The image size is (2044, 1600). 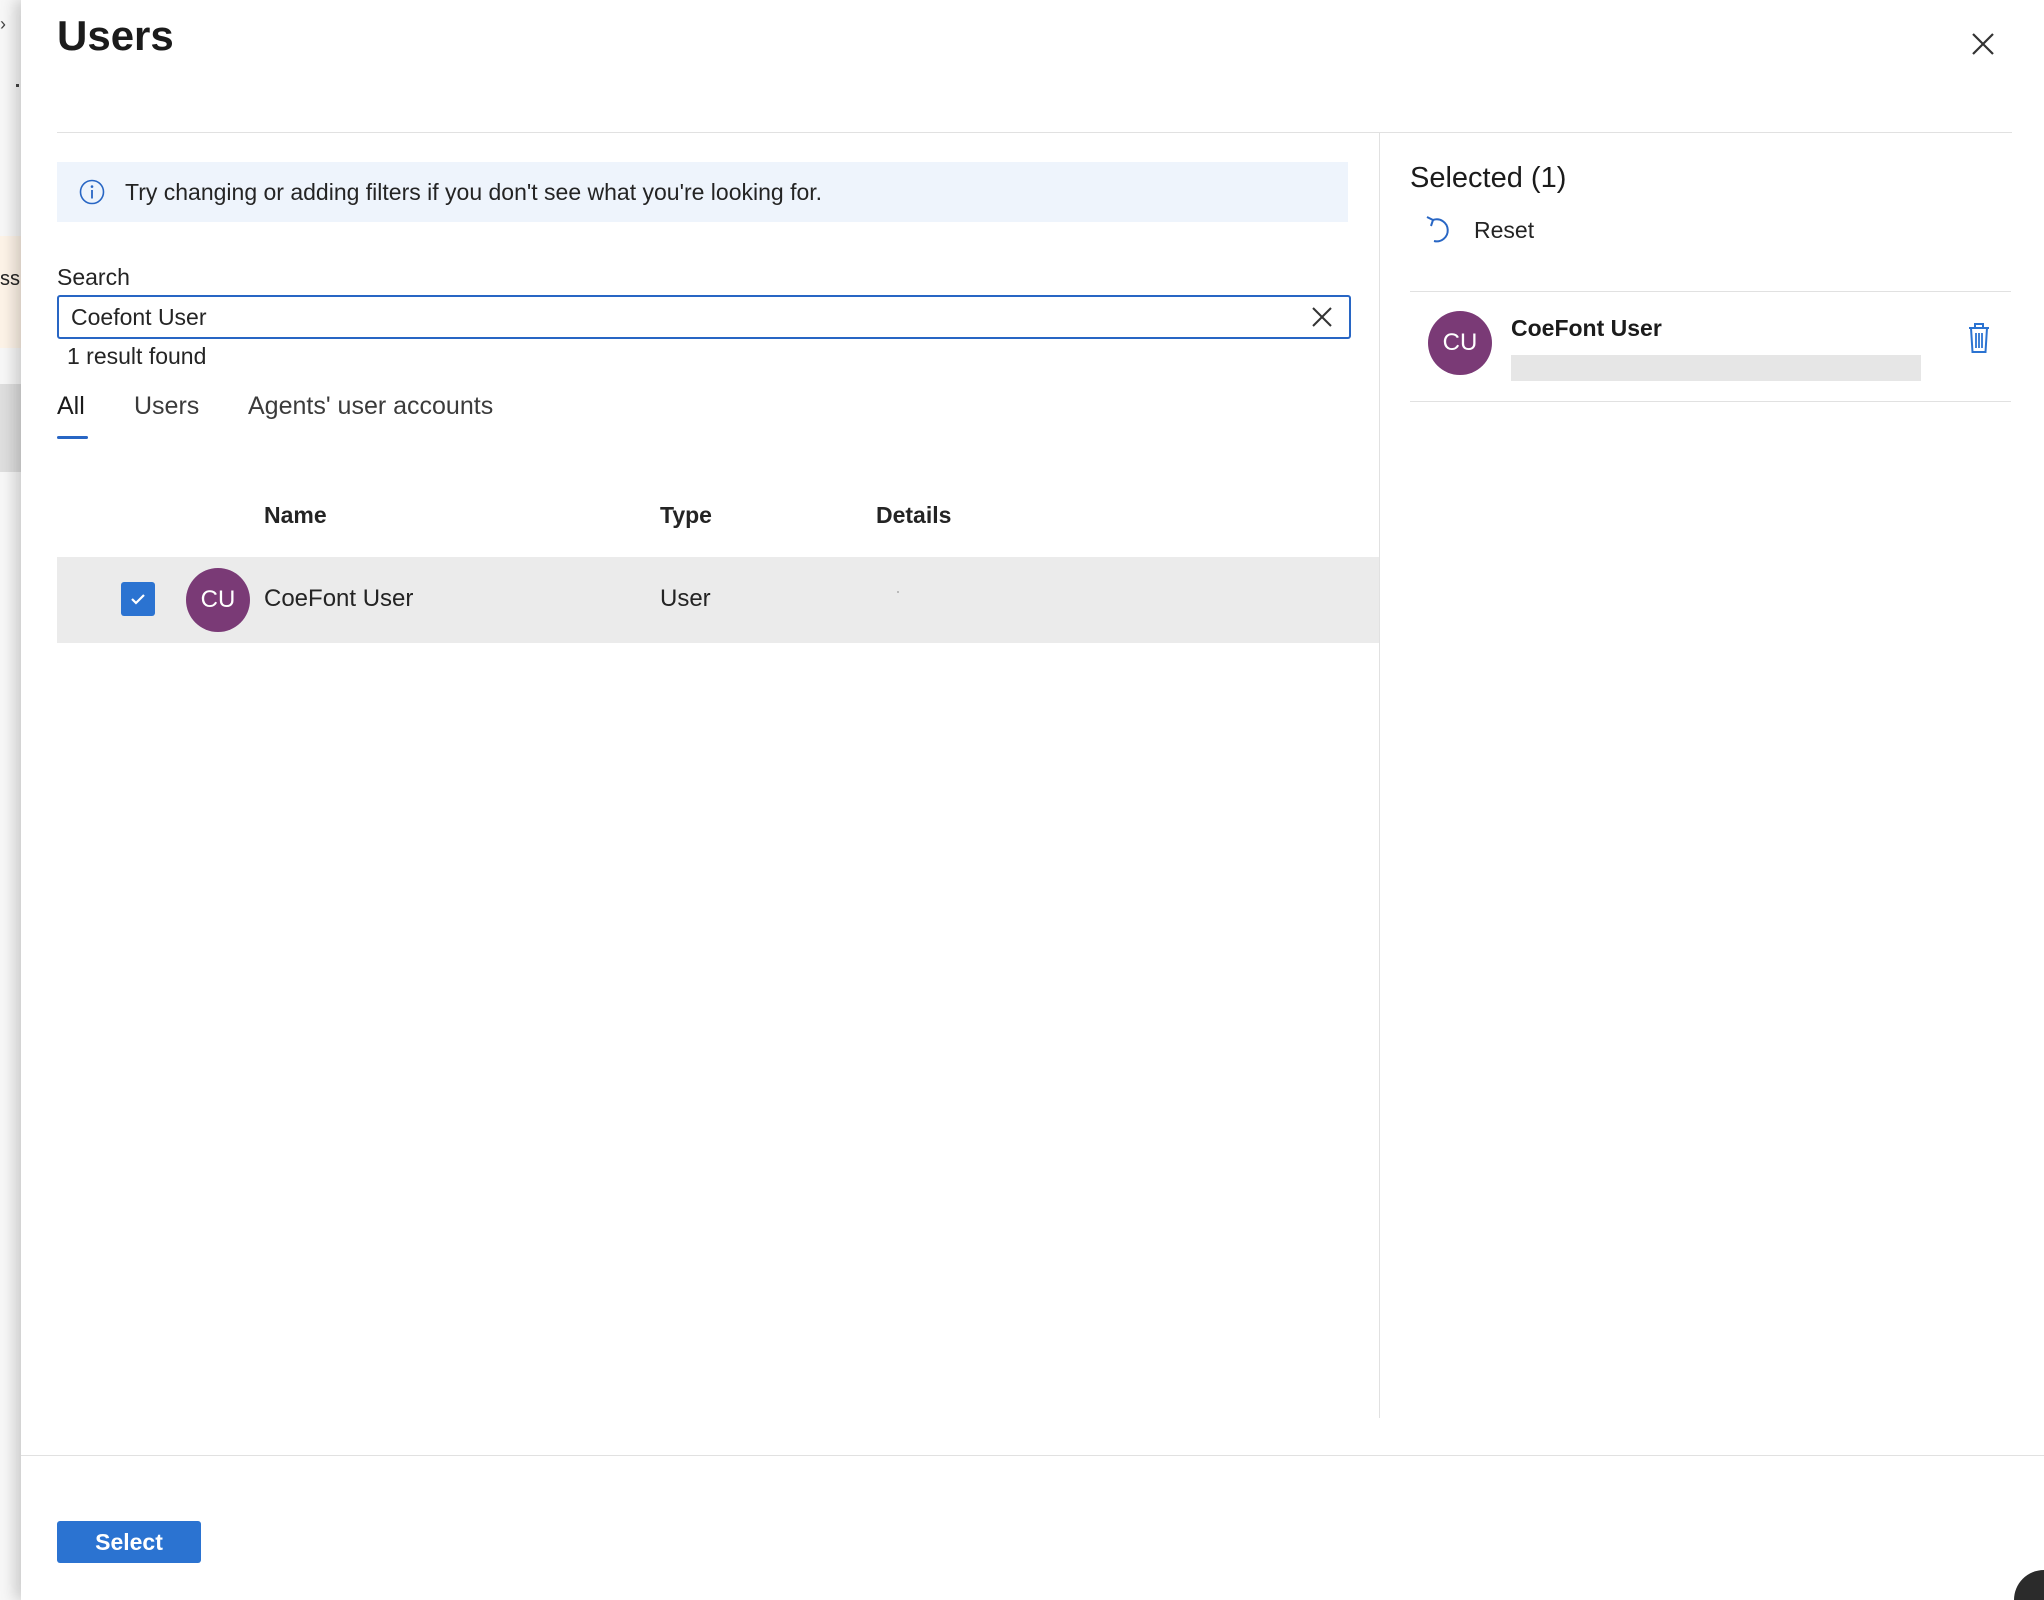 What do you see at coordinates (1032, 1455) in the screenshot?
I see `footer-divider` at bounding box center [1032, 1455].